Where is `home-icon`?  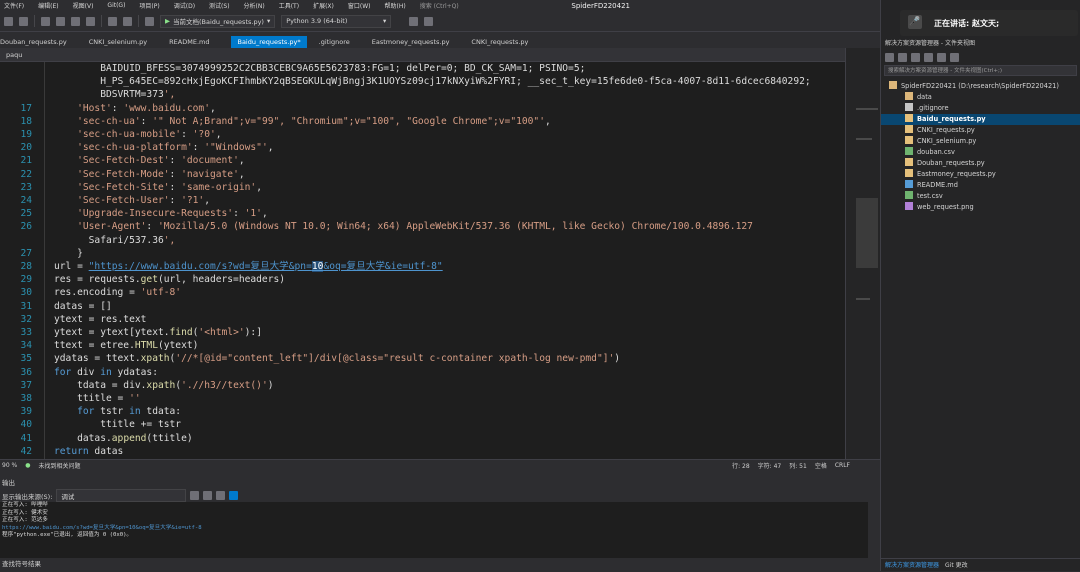 home-icon is located at coordinates (915, 57).